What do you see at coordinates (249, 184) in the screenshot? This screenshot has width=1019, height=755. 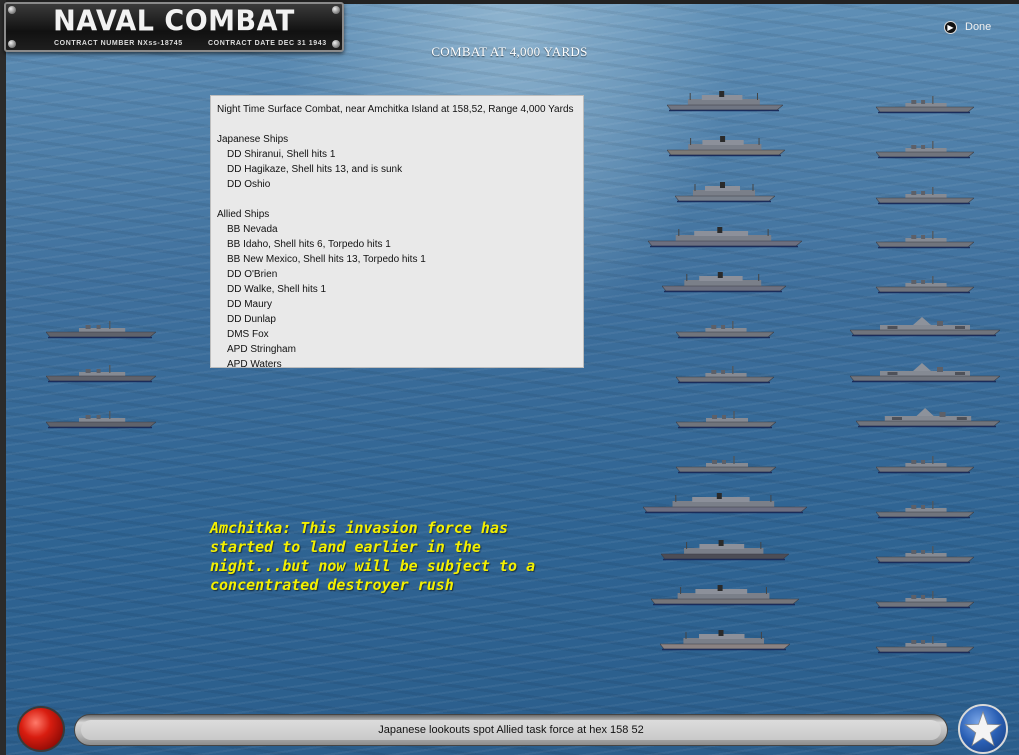 I see `report-line: DD Oshio` at bounding box center [249, 184].